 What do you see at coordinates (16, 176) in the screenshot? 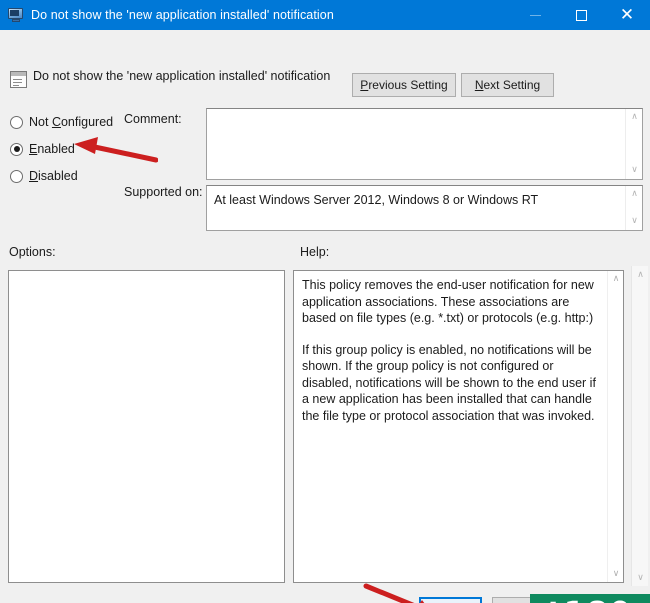
I see `radio-disabled-indicator` at bounding box center [16, 176].